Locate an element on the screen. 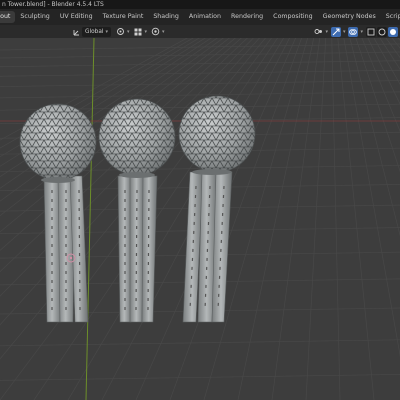 This screenshot has width=400, height=400. visibility-icon is located at coordinates (318, 32).